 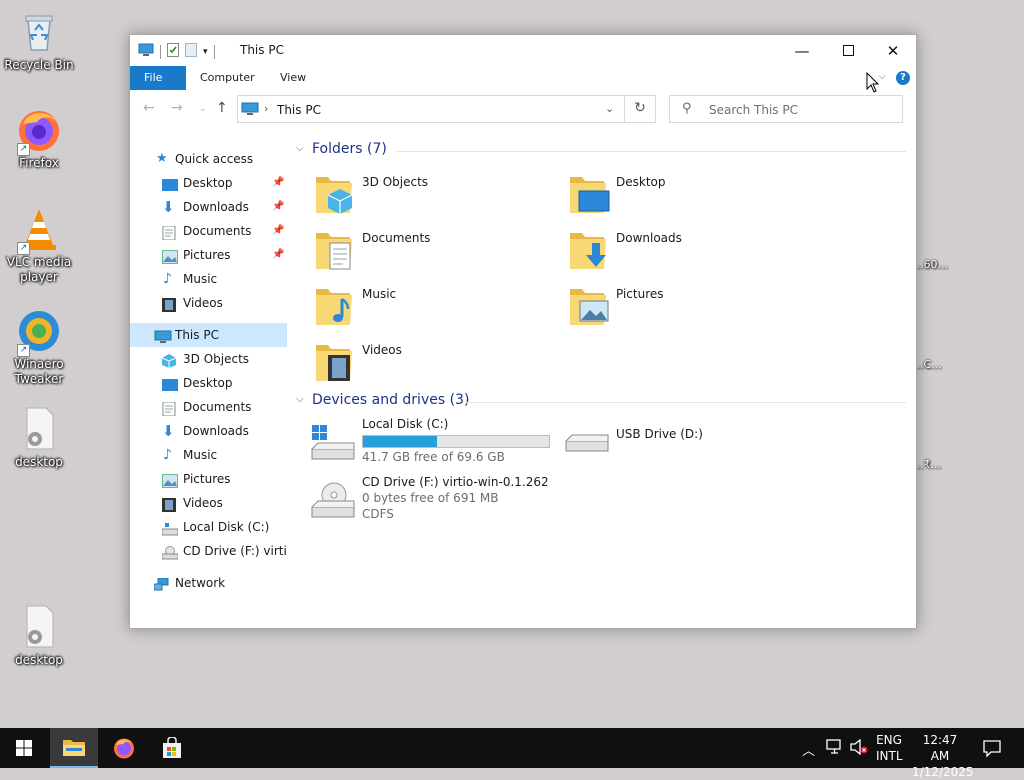 What do you see at coordinates (802, 50) in the screenshot?
I see `minimize-button: —` at bounding box center [802, 50].